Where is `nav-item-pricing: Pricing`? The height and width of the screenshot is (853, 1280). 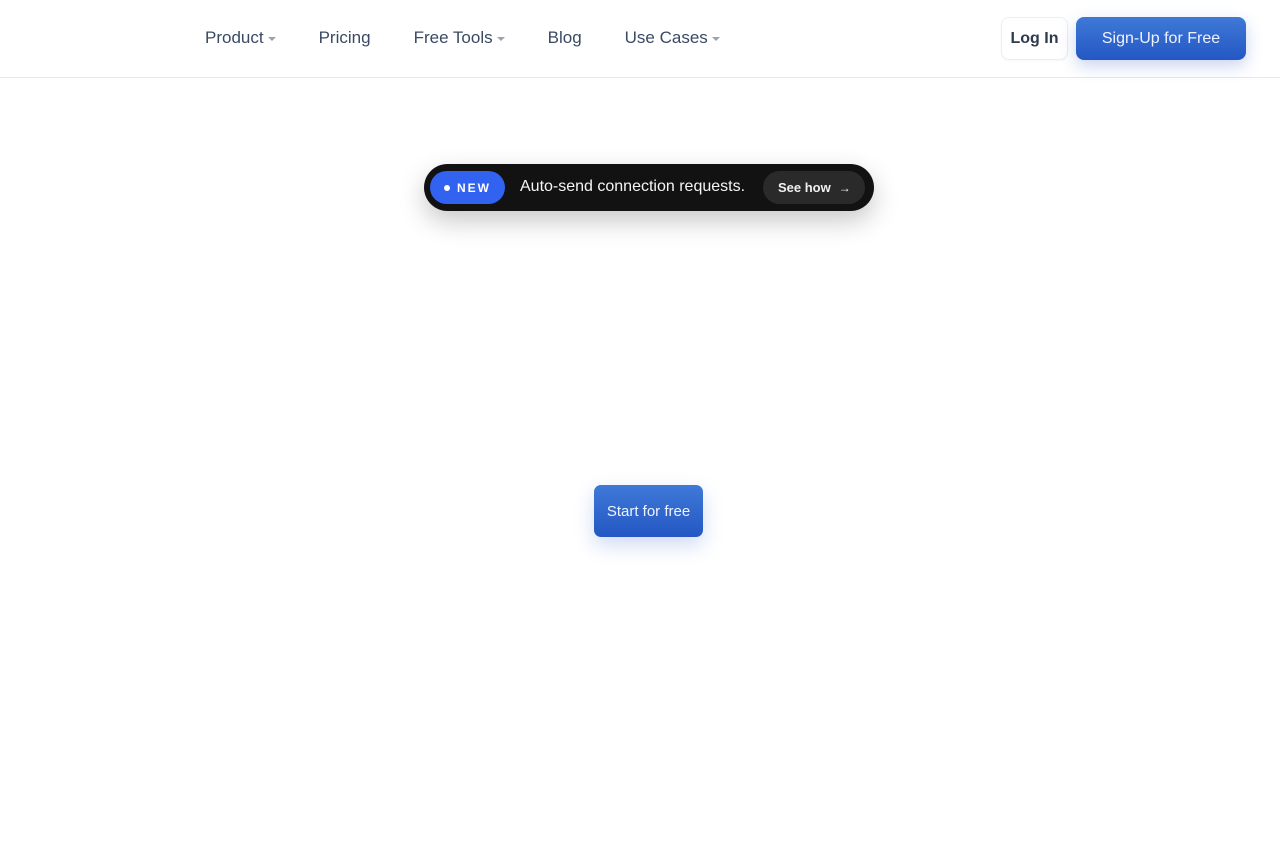 nav-item-pricing: Pricing is located at coordinates (345, 38).